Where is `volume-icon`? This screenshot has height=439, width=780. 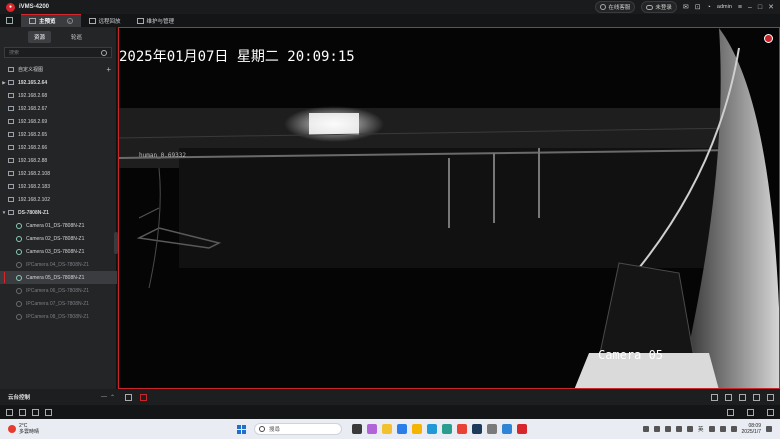
volume-icon is located at coordinates (129, 397).